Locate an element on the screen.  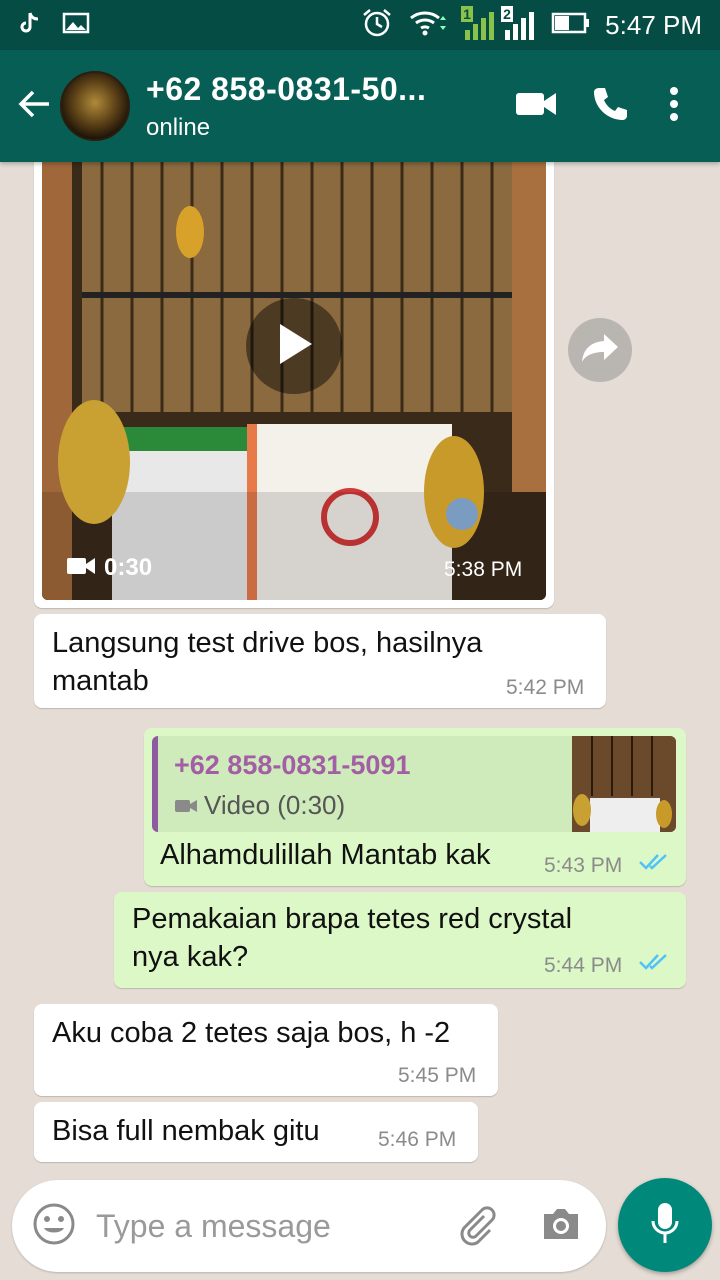
message-text: Aku coba 2 tetes saja bos, h -2 is located at coordinates (251, 1033).